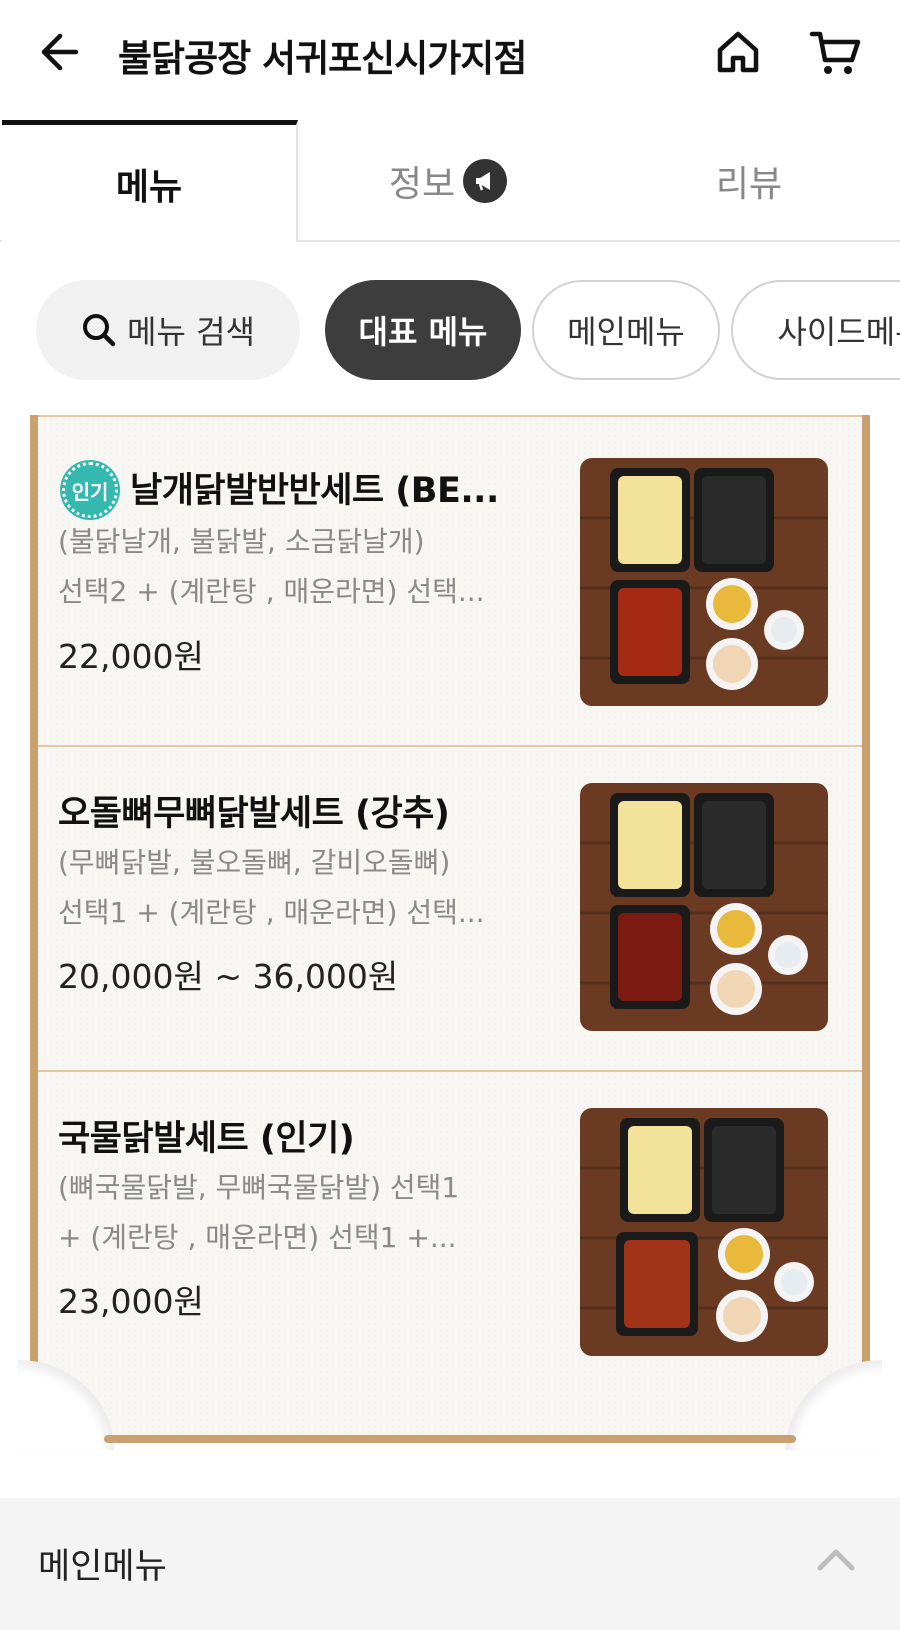  What do you see at coordinates (422, 184) in the screenshot?
I see `tab-info-label: 정보` at bounding box center [422, 184].